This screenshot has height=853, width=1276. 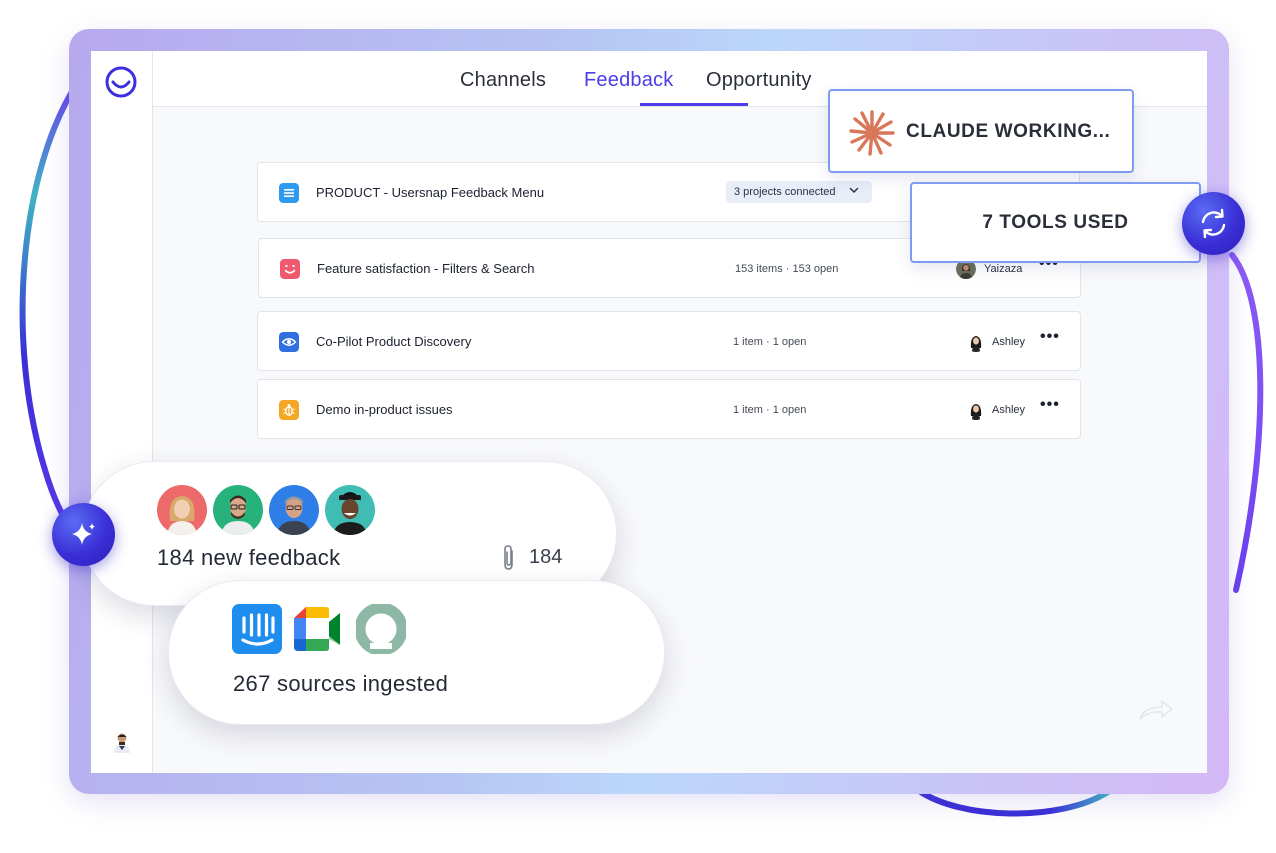 What do you see at coordinates (628, 80) in the screenshot?
I see `tab-feedback: Feedback` at bounding box center [628, 80].